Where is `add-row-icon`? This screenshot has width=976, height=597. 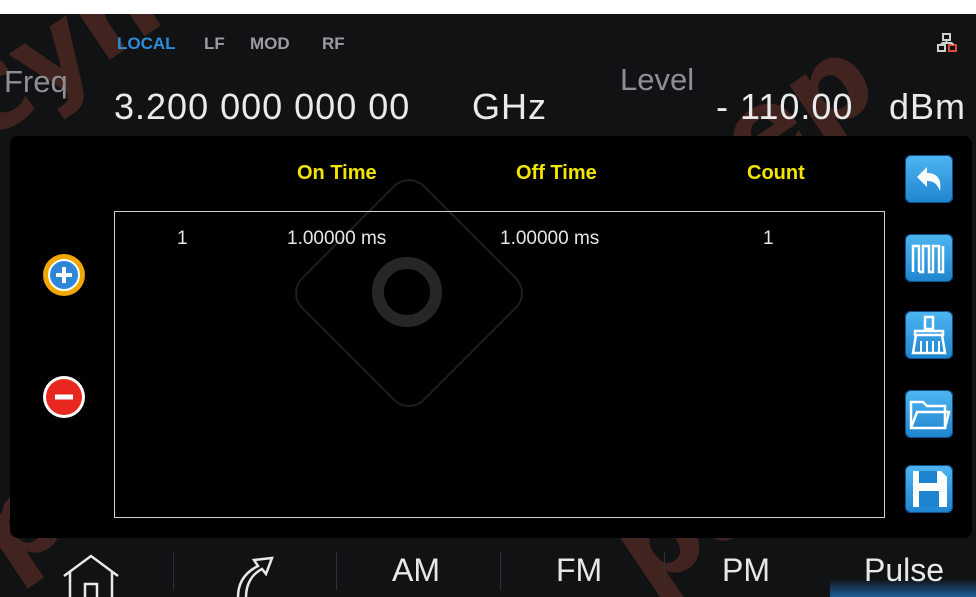
add-row-icon is located at coordinates (64, 275).